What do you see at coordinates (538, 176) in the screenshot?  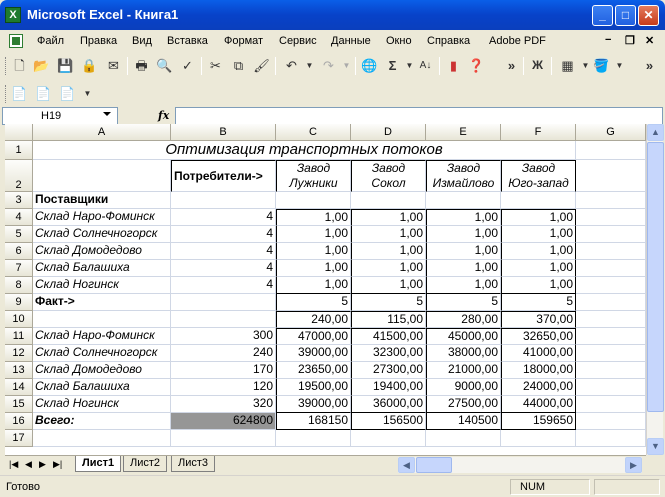 I see `plant-header-4: Завод Юго-запад` at bounding box center [538, 176].